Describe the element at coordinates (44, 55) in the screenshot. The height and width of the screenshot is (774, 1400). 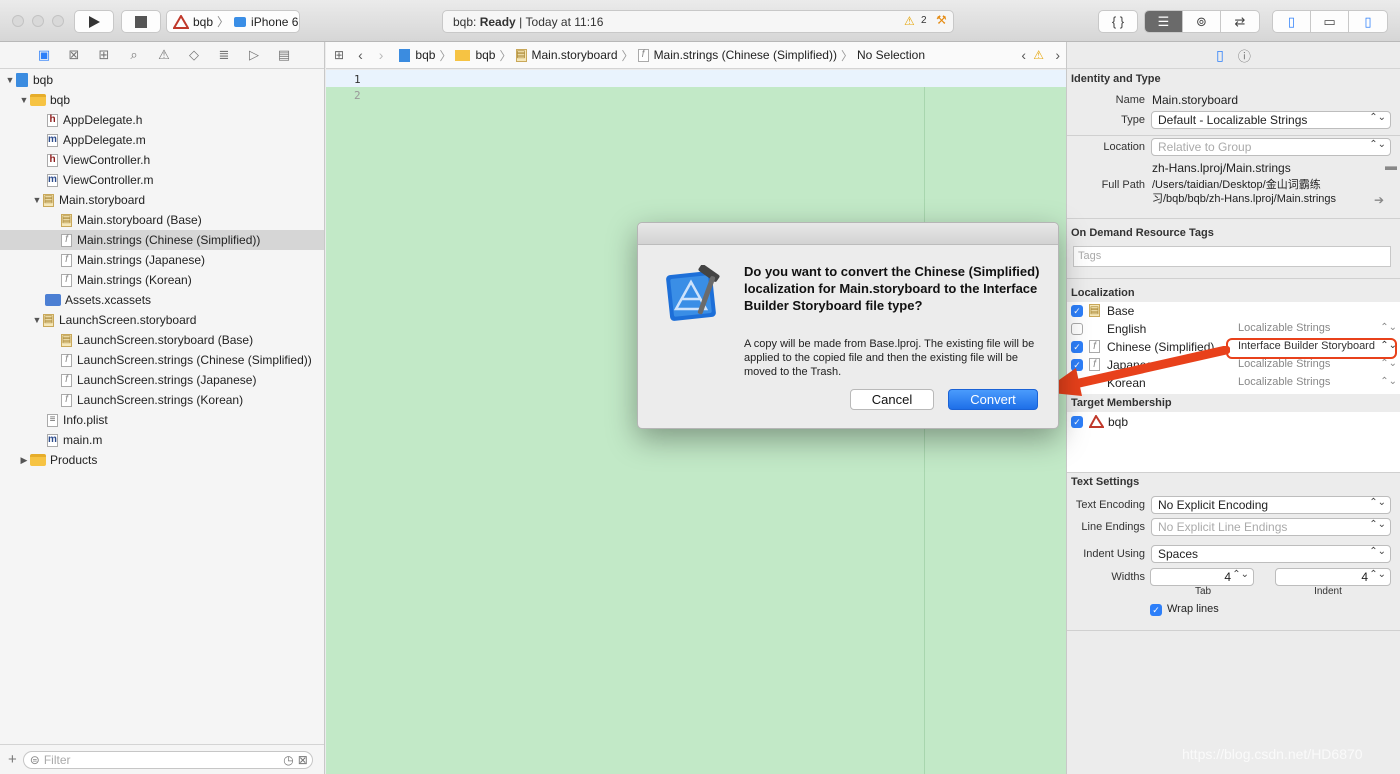
I see `folder-icon: ▣` at that location.